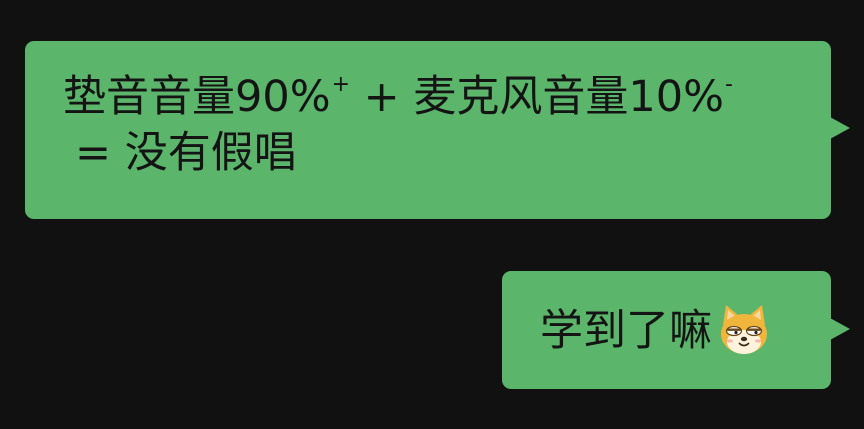 This screenshot has height=429, width=864. Describe the element at coordinates (341, 84) in the screenshot. I see `superscript-plus: +` at that location.